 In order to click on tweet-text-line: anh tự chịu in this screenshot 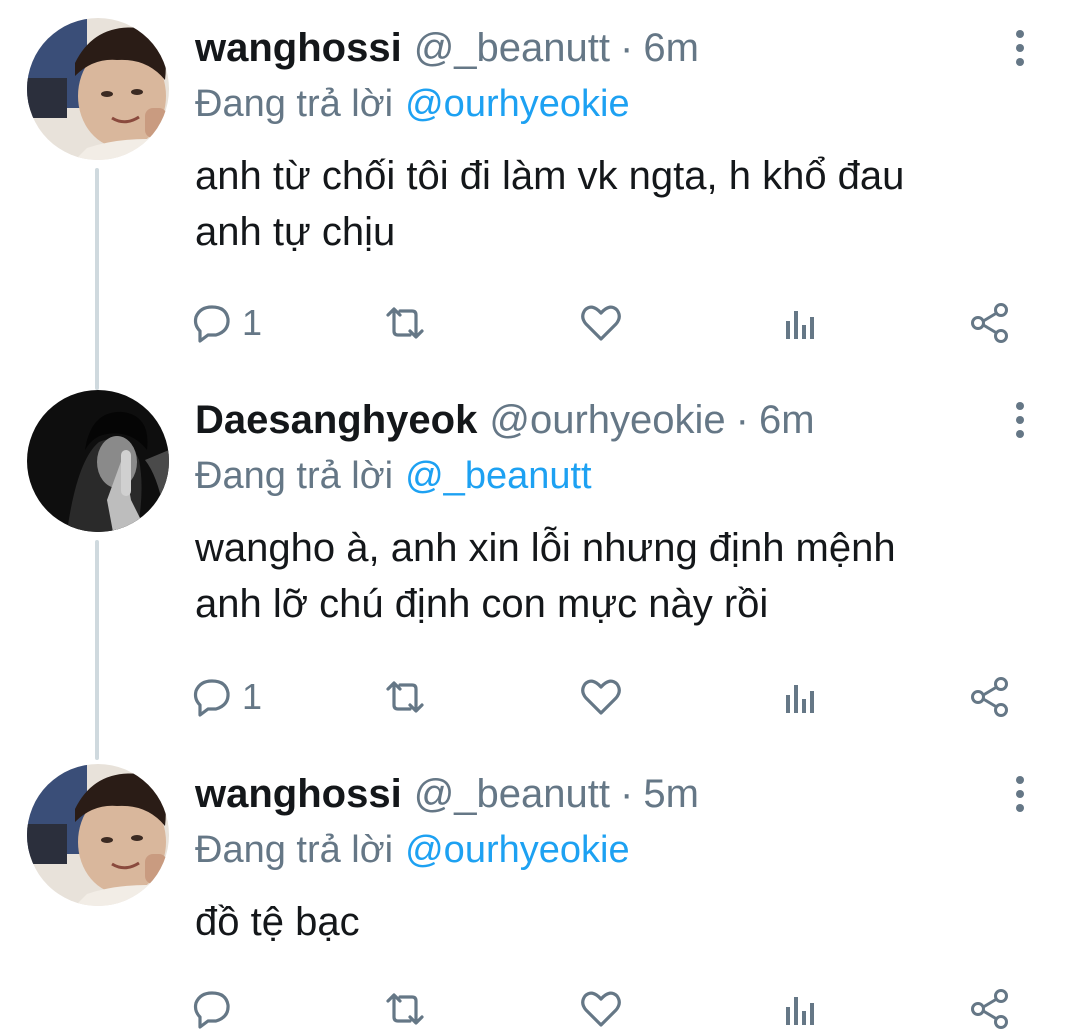, I will do `click(295, 232)`.